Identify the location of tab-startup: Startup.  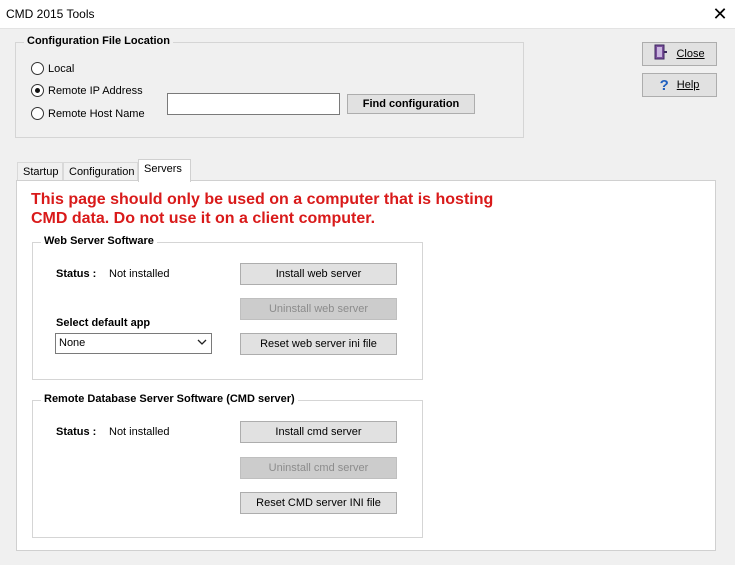
(40, 171).